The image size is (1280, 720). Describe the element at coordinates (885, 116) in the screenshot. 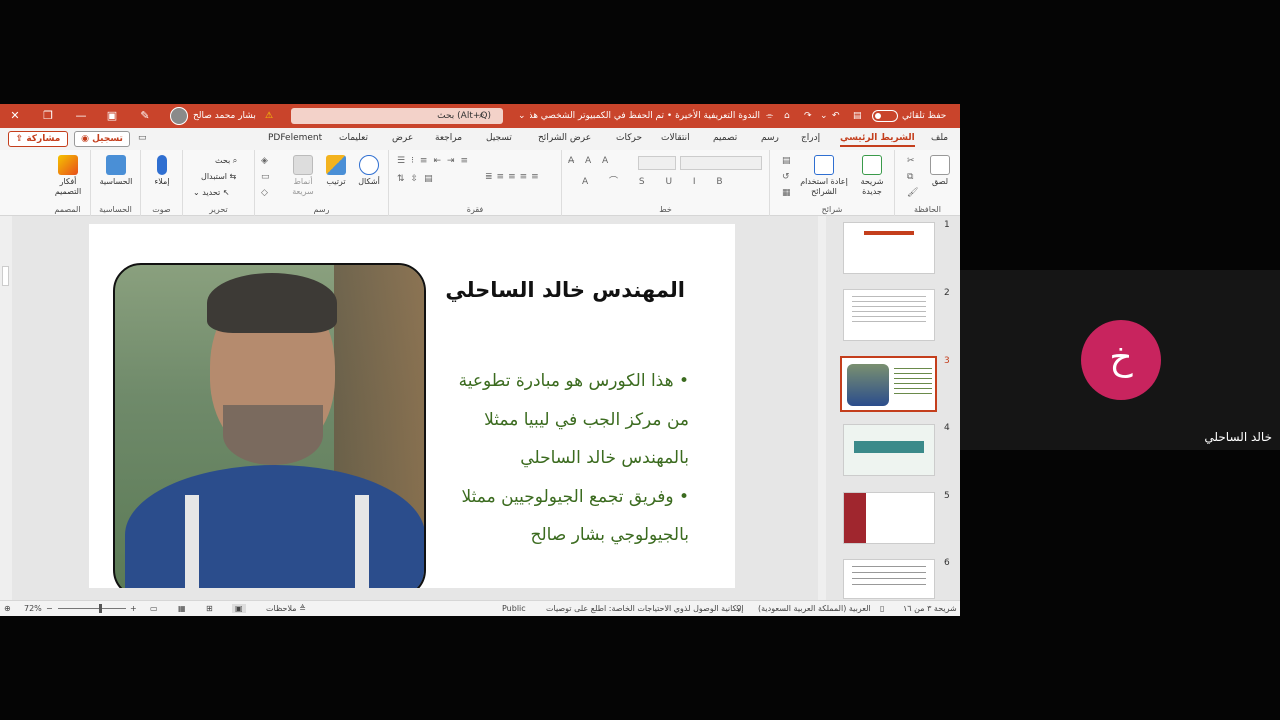

I see `autosave-toggle` at that location.